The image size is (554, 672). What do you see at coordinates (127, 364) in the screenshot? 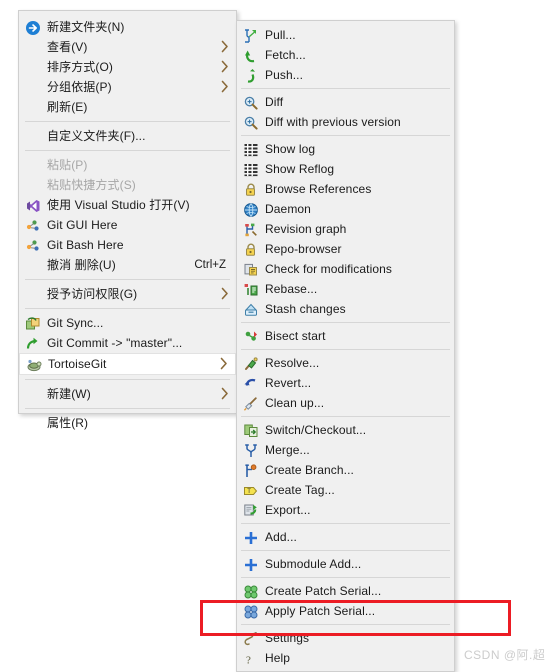
I see `menu-item-tortoisegit: TortoiseGit` at bounding box center [127, 364].